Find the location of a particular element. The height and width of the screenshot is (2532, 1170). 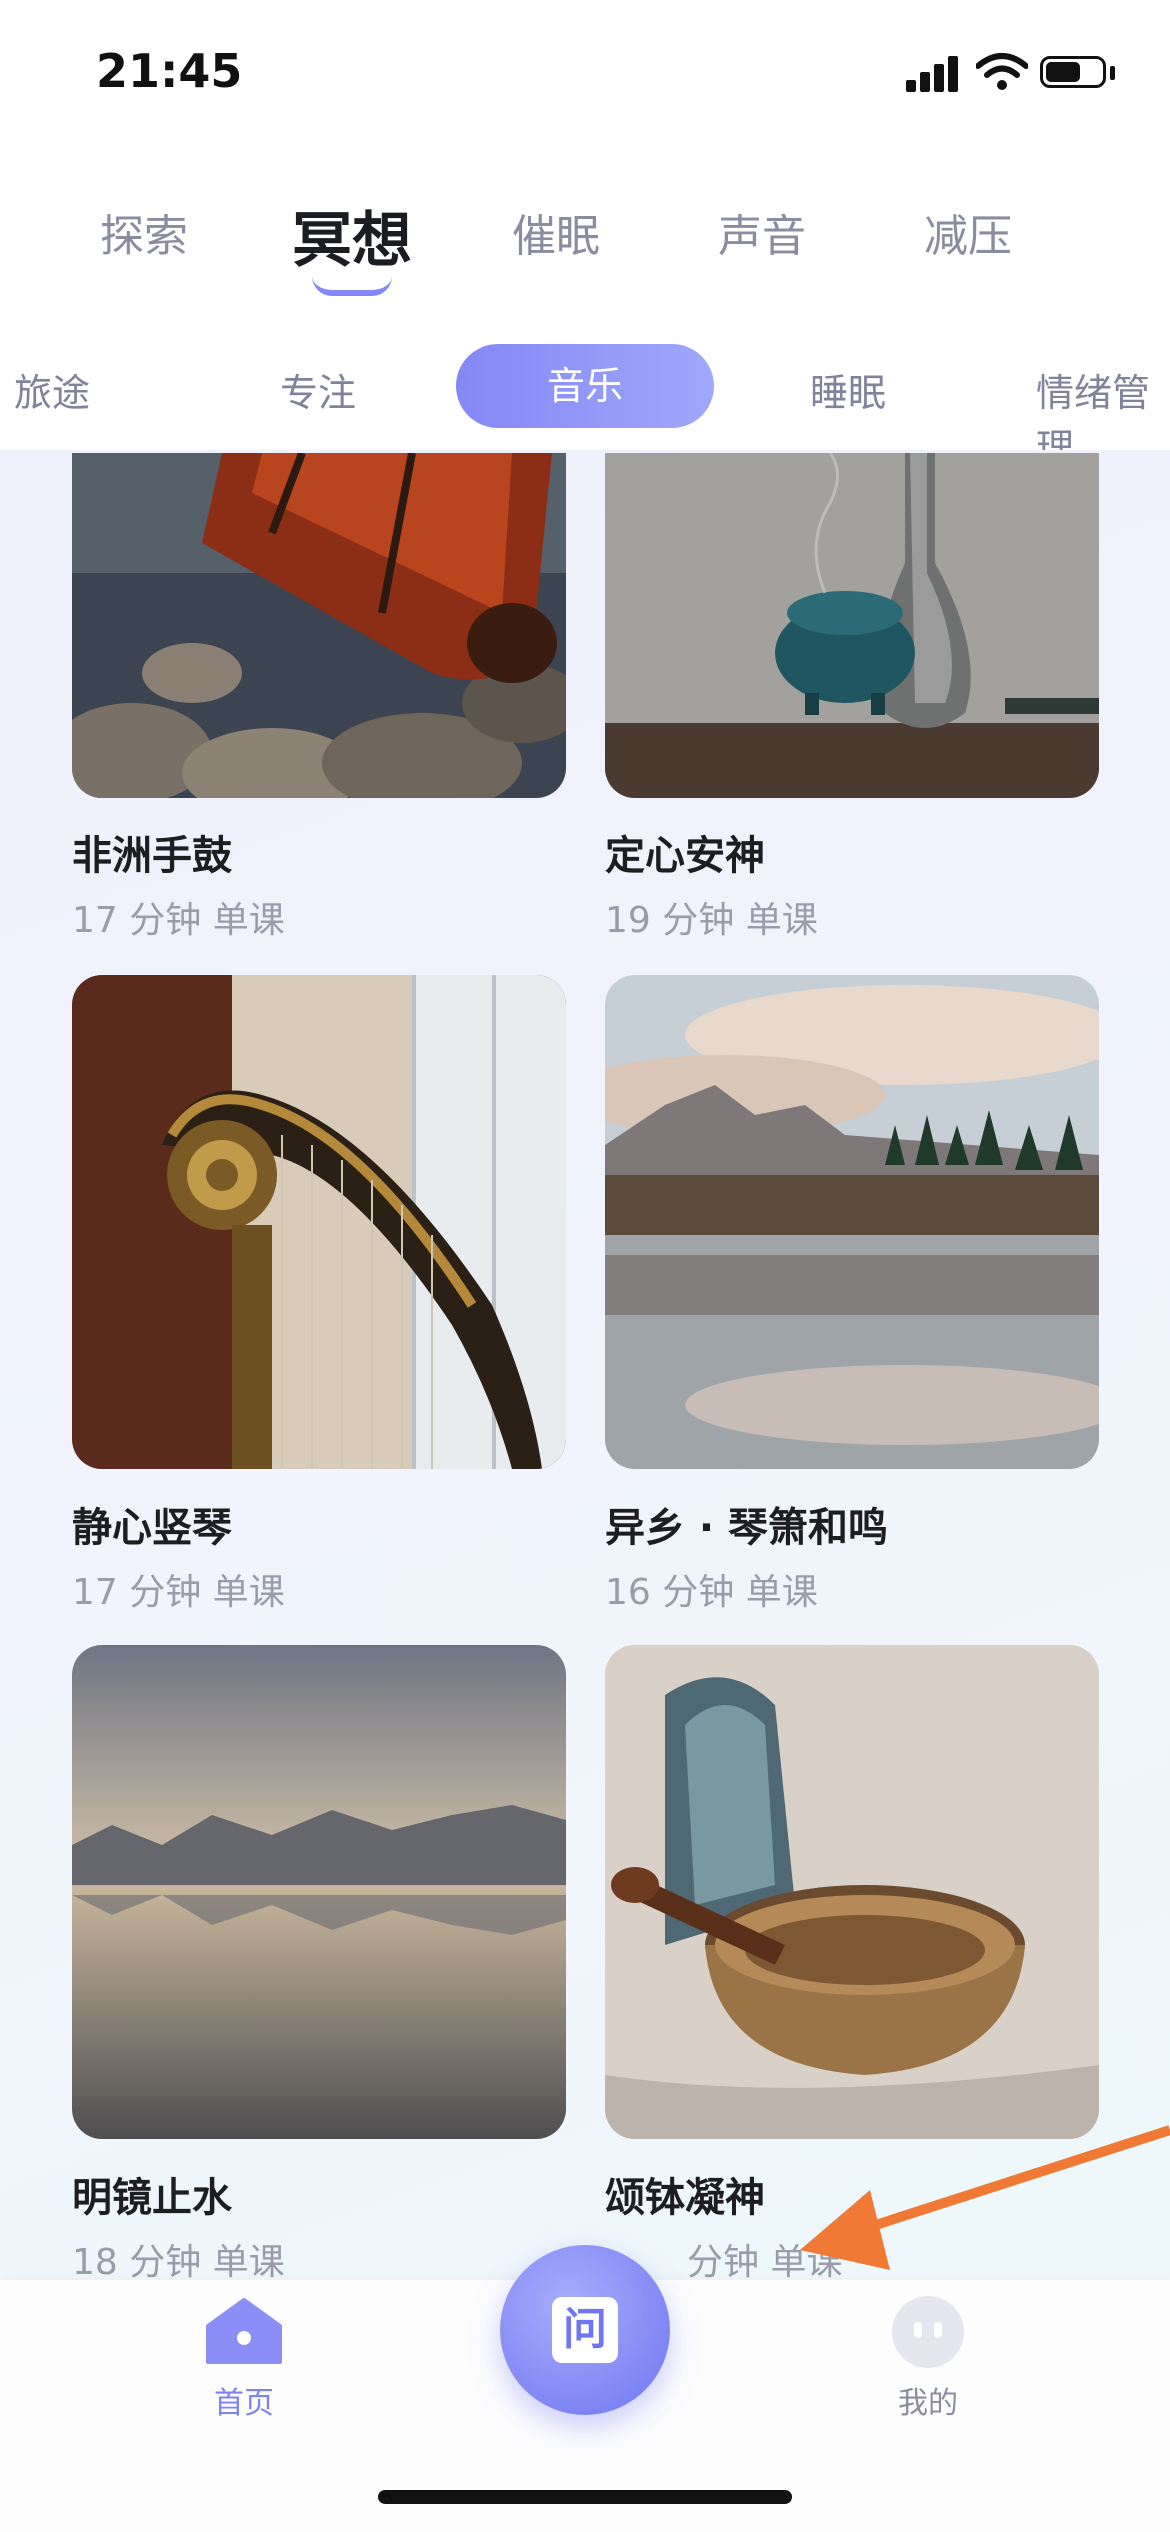

category-emotion: 情绪管理 is located at coordinates (1103, 406).